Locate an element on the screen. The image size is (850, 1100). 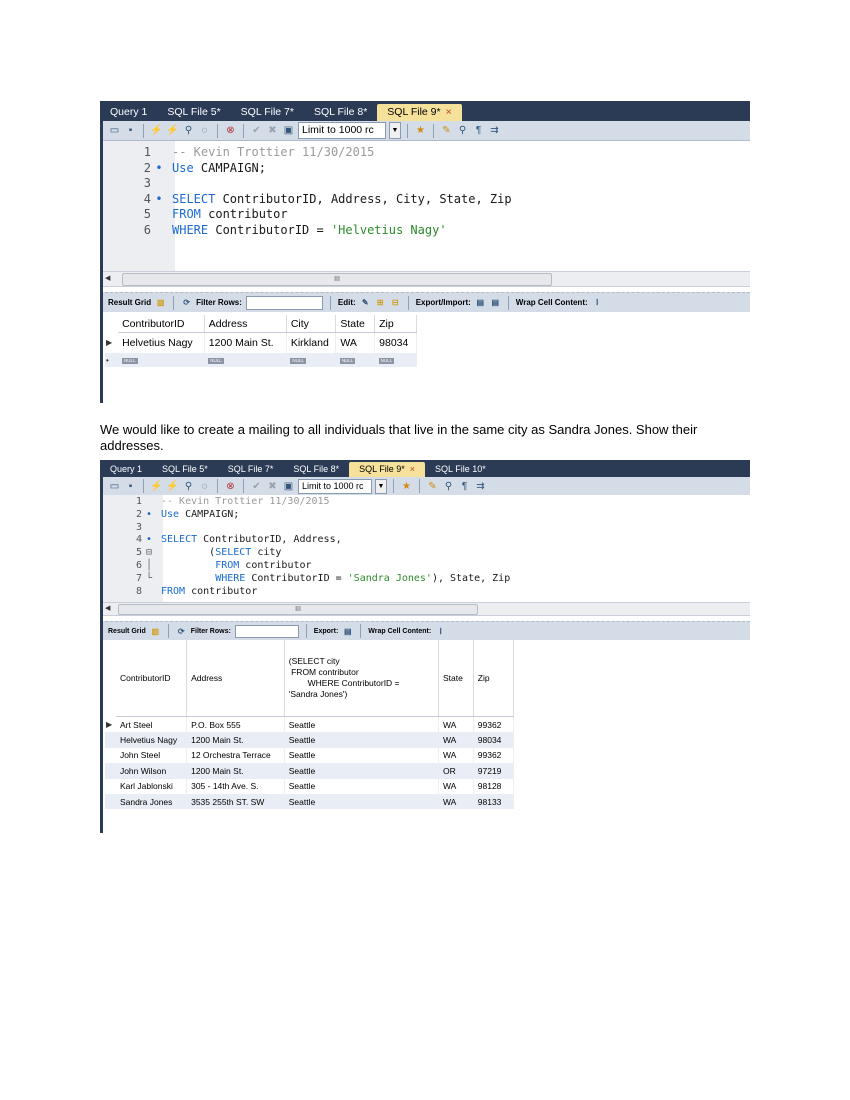
new-row: • NULL NULL NULL NULL NULL is located at coordinates (261, 360).